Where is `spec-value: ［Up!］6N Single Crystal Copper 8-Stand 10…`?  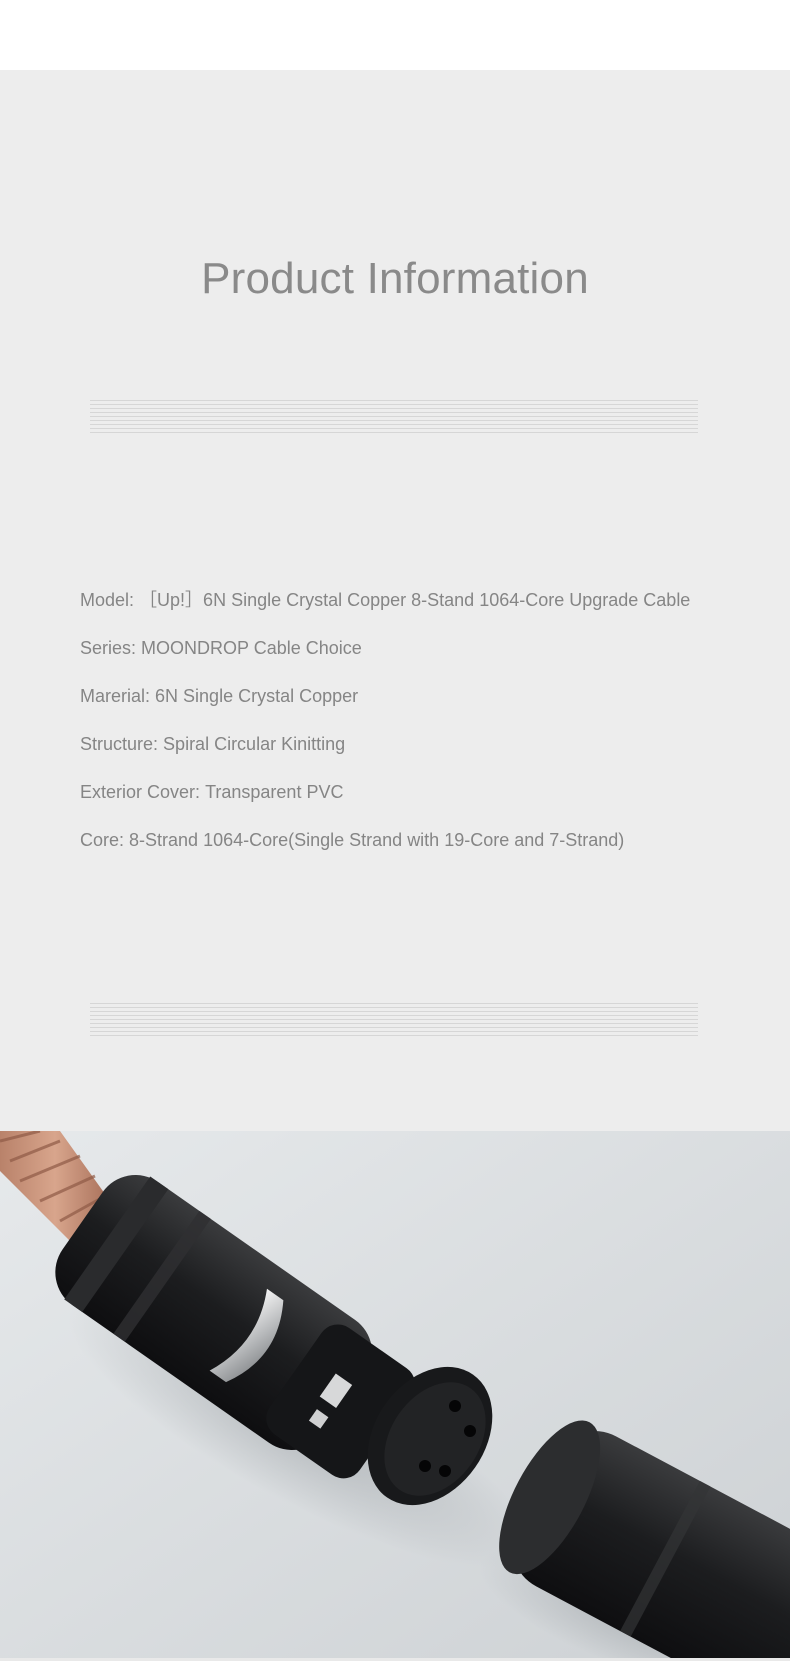
spec-value: ［Up!］6N Single Crystal Copper 8-Stand 10… is located at coordinates (415, 600).